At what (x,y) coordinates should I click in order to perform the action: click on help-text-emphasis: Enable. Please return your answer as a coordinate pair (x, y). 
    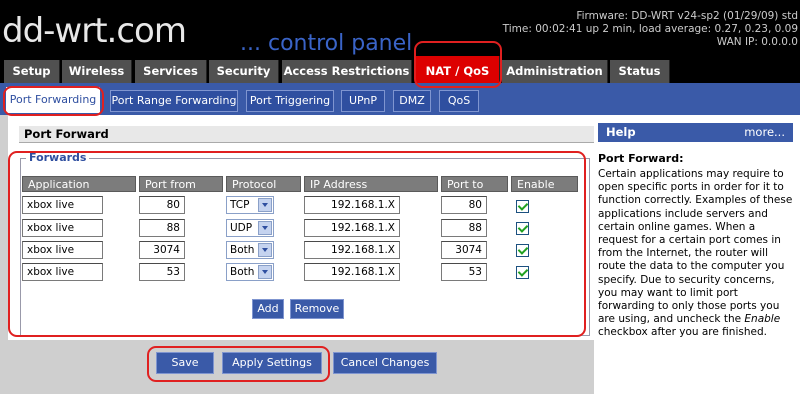
    Looking at the image, I should click on (762, 319).